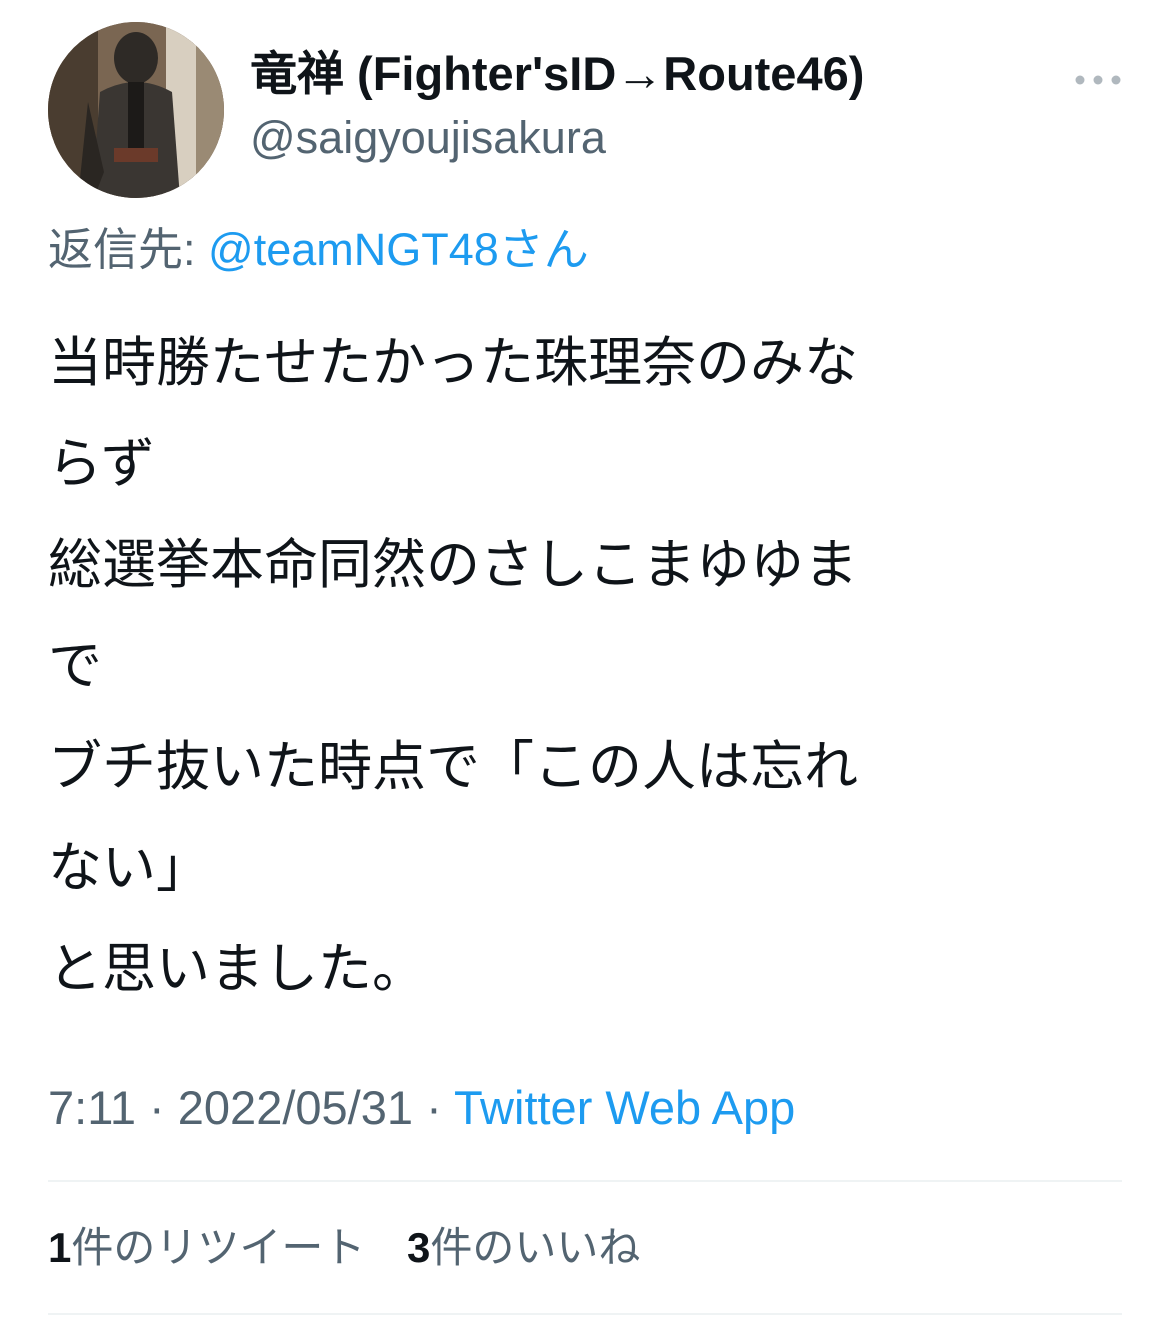 The width and height of the screenshot is (1170, 1331). I want to click on retweets-stat: 1件のリツイート, so click(206, 1248).